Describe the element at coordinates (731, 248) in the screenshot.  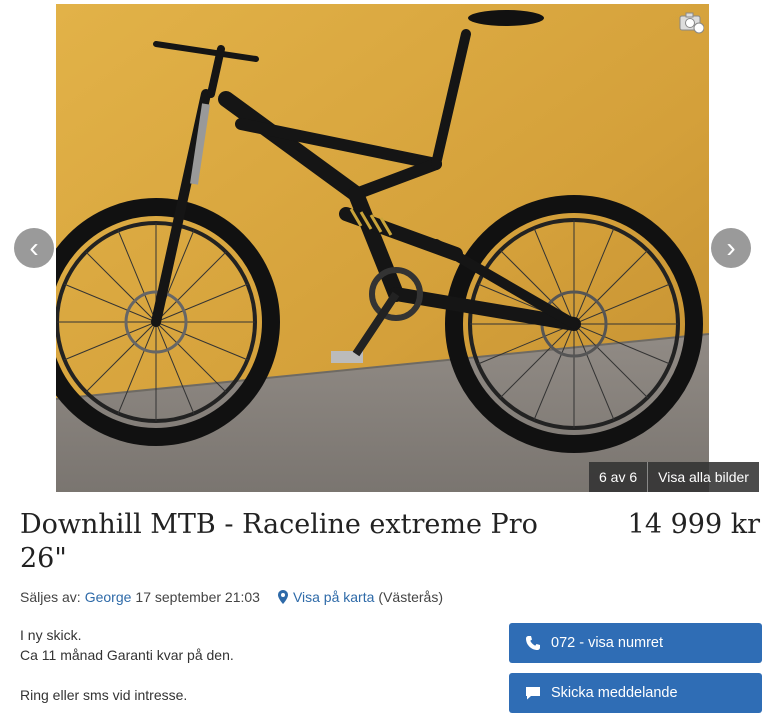
I see `chevron-right-icon: ›` at that location.